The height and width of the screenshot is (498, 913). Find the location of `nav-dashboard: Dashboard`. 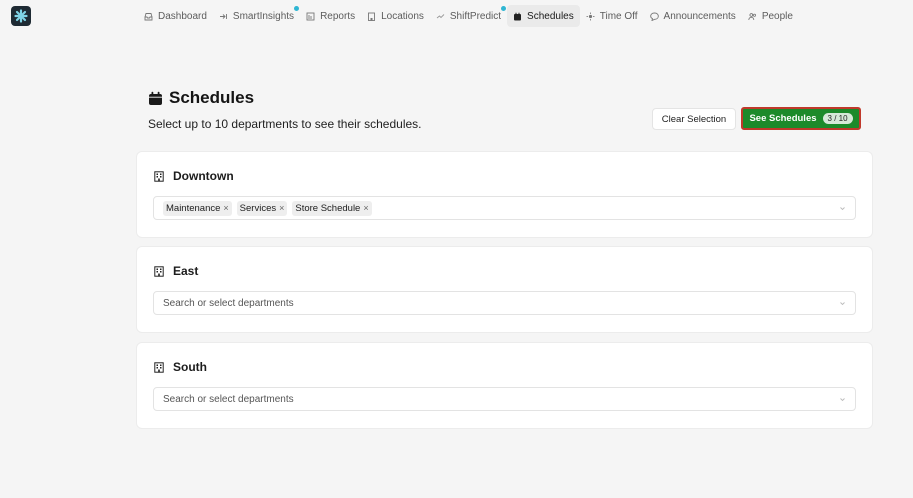

nav-dashboard: Dashboard is located at coordinates (175, 16).